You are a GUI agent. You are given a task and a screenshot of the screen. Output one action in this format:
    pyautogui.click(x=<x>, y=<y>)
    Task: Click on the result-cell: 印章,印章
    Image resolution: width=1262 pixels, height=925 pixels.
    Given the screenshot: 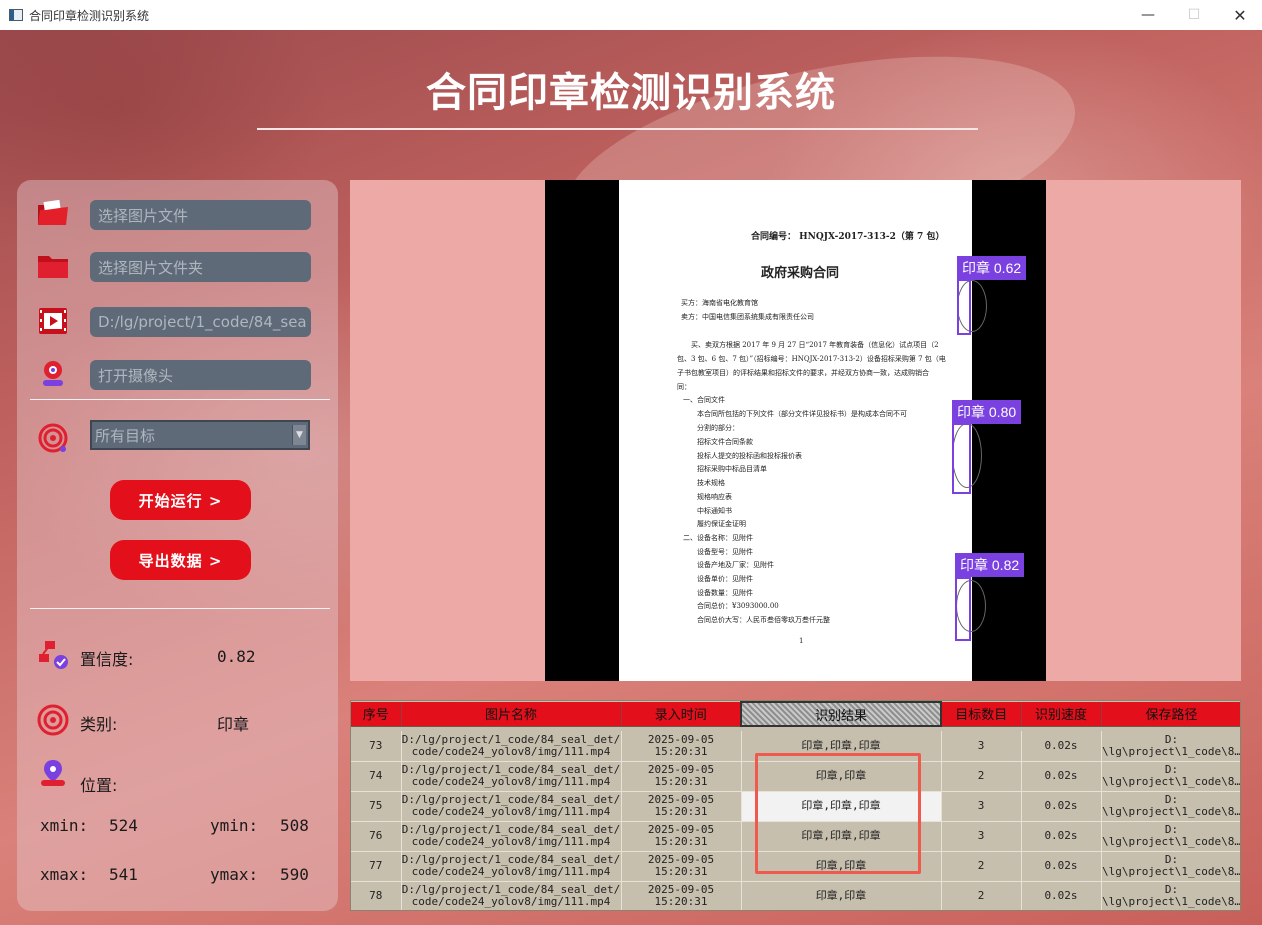 What is the action you would take?
    pyautogui.click(x=841, y=895)
    